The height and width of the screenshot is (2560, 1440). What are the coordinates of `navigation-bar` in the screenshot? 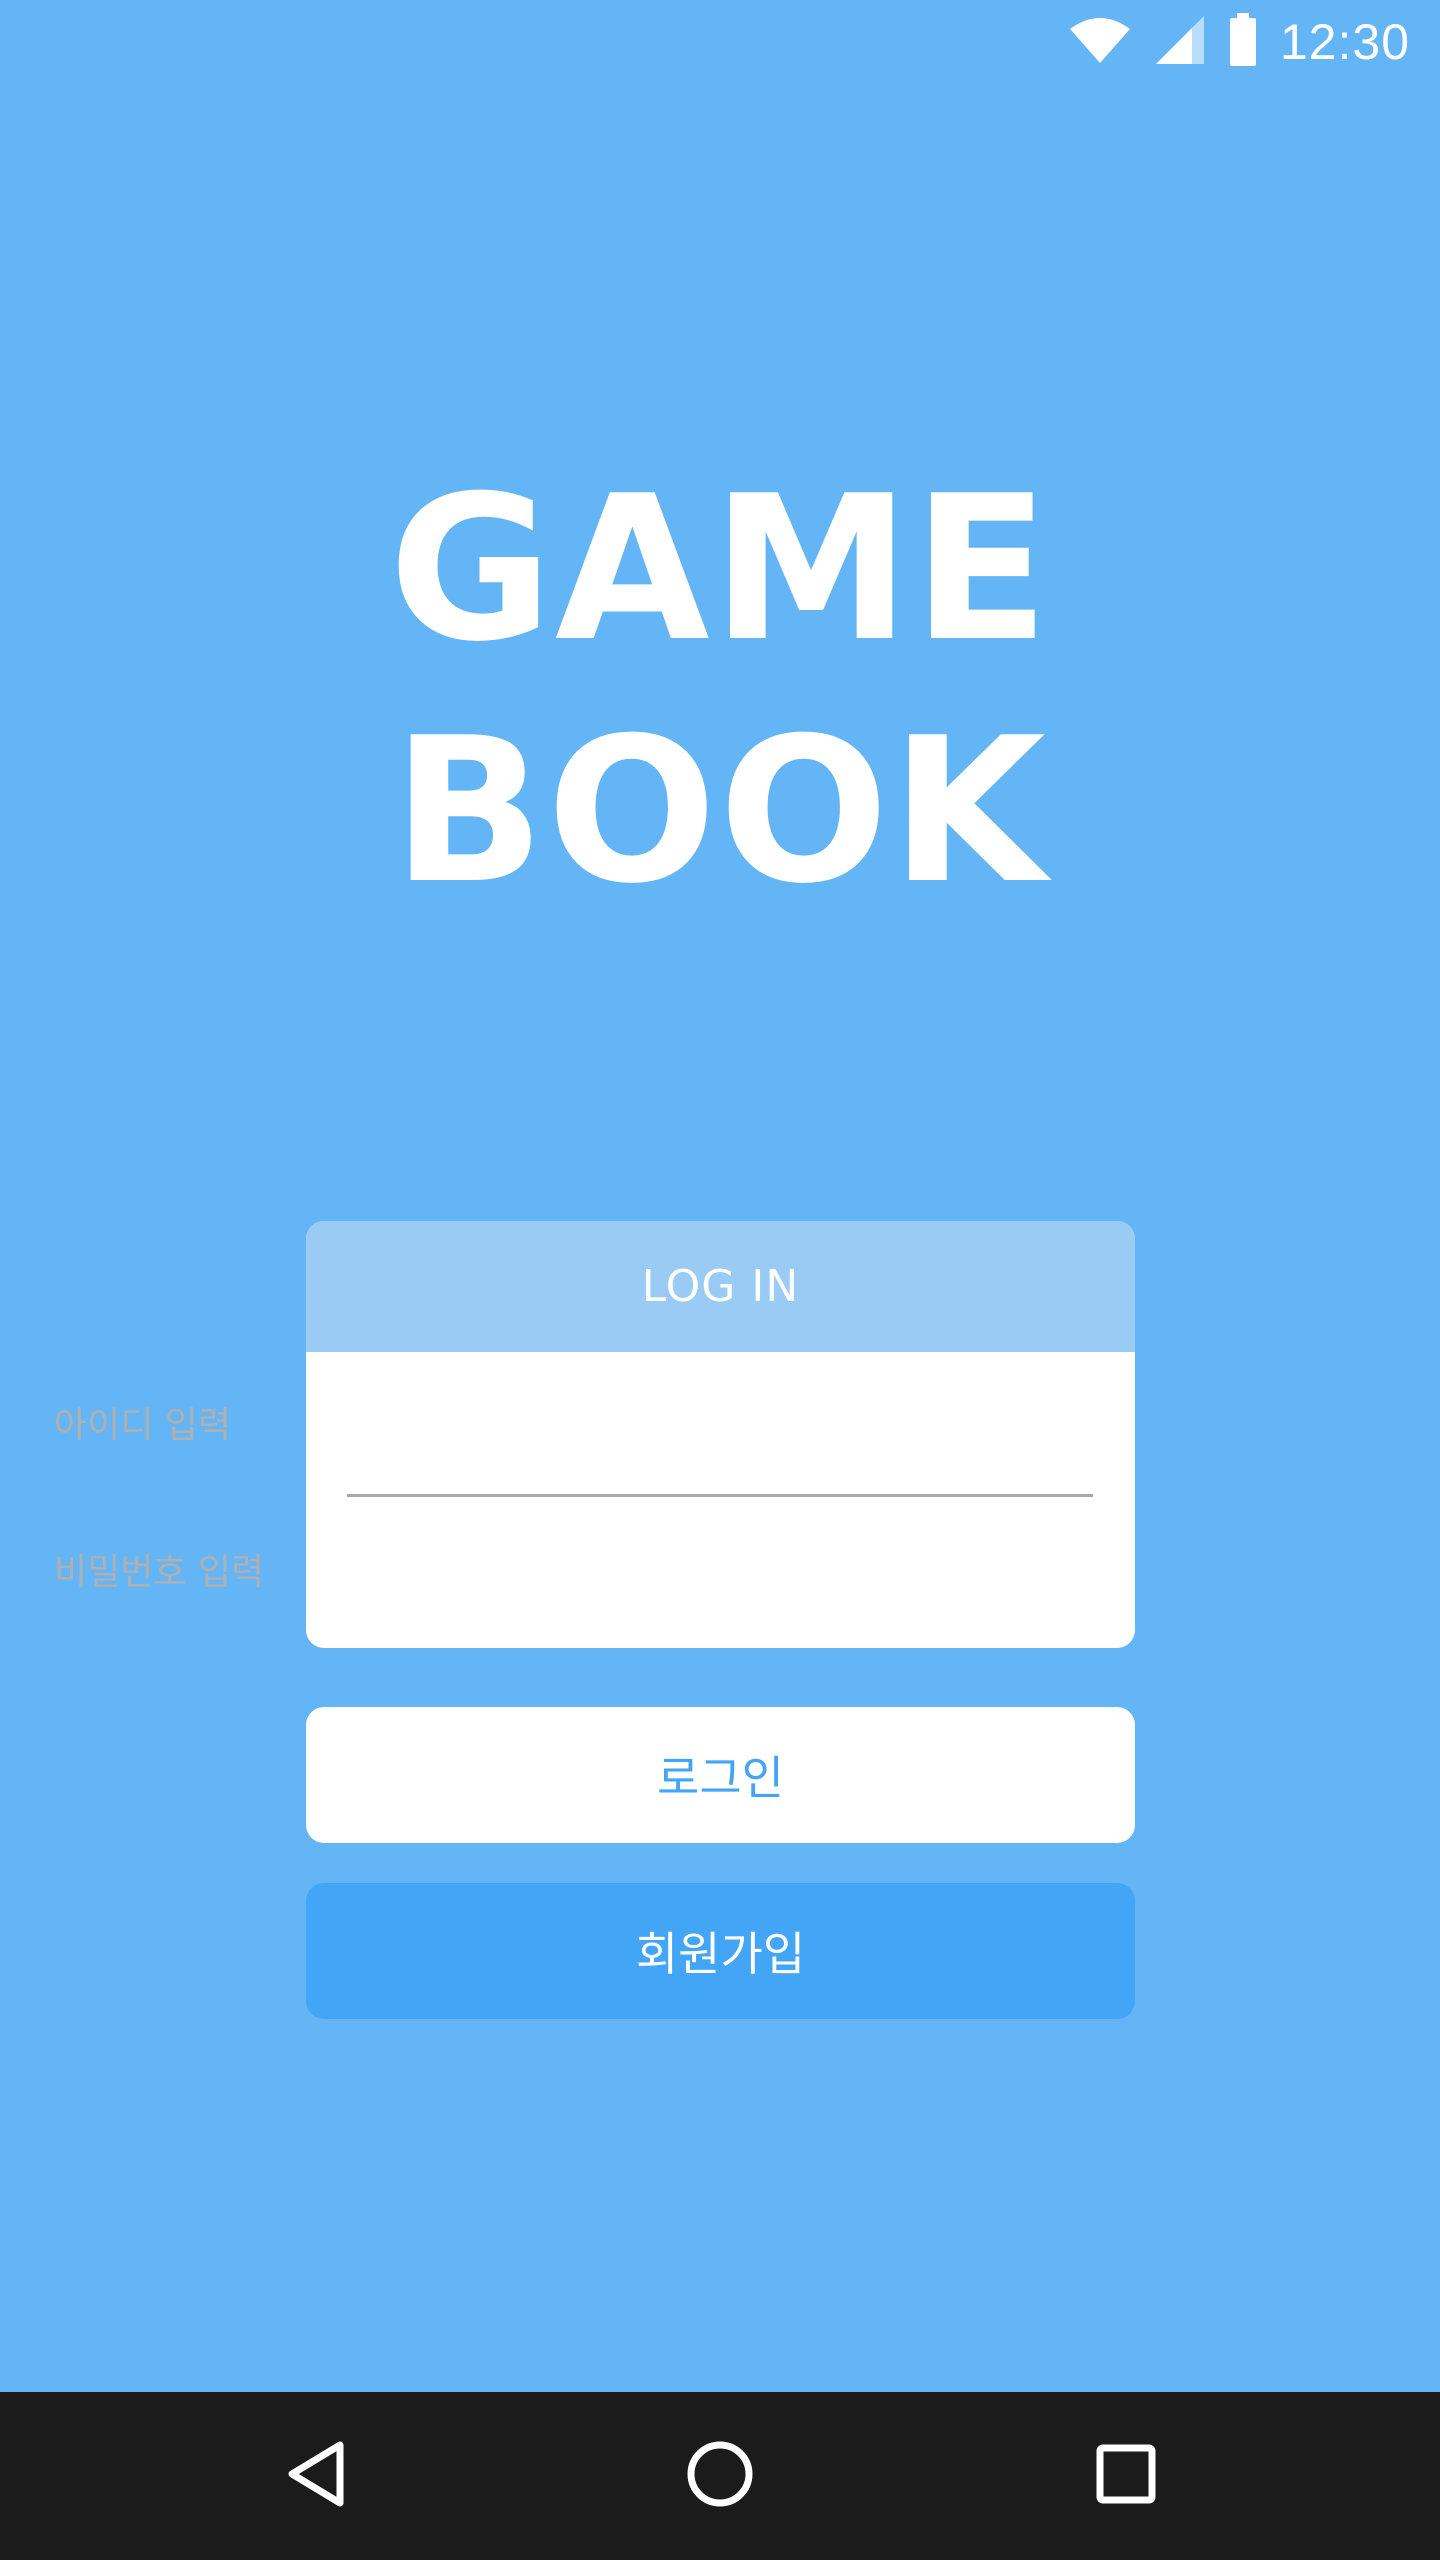 It's located at (720, 2476).